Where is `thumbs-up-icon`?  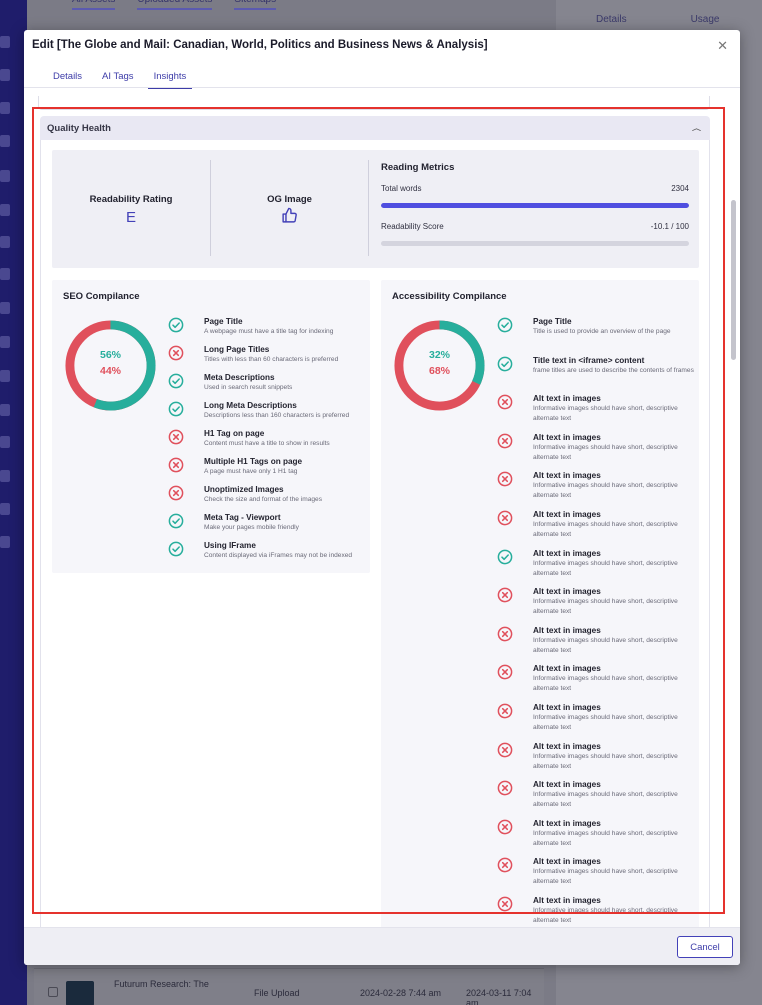 thumbs-up-icon is located at coordinates (289, 218).